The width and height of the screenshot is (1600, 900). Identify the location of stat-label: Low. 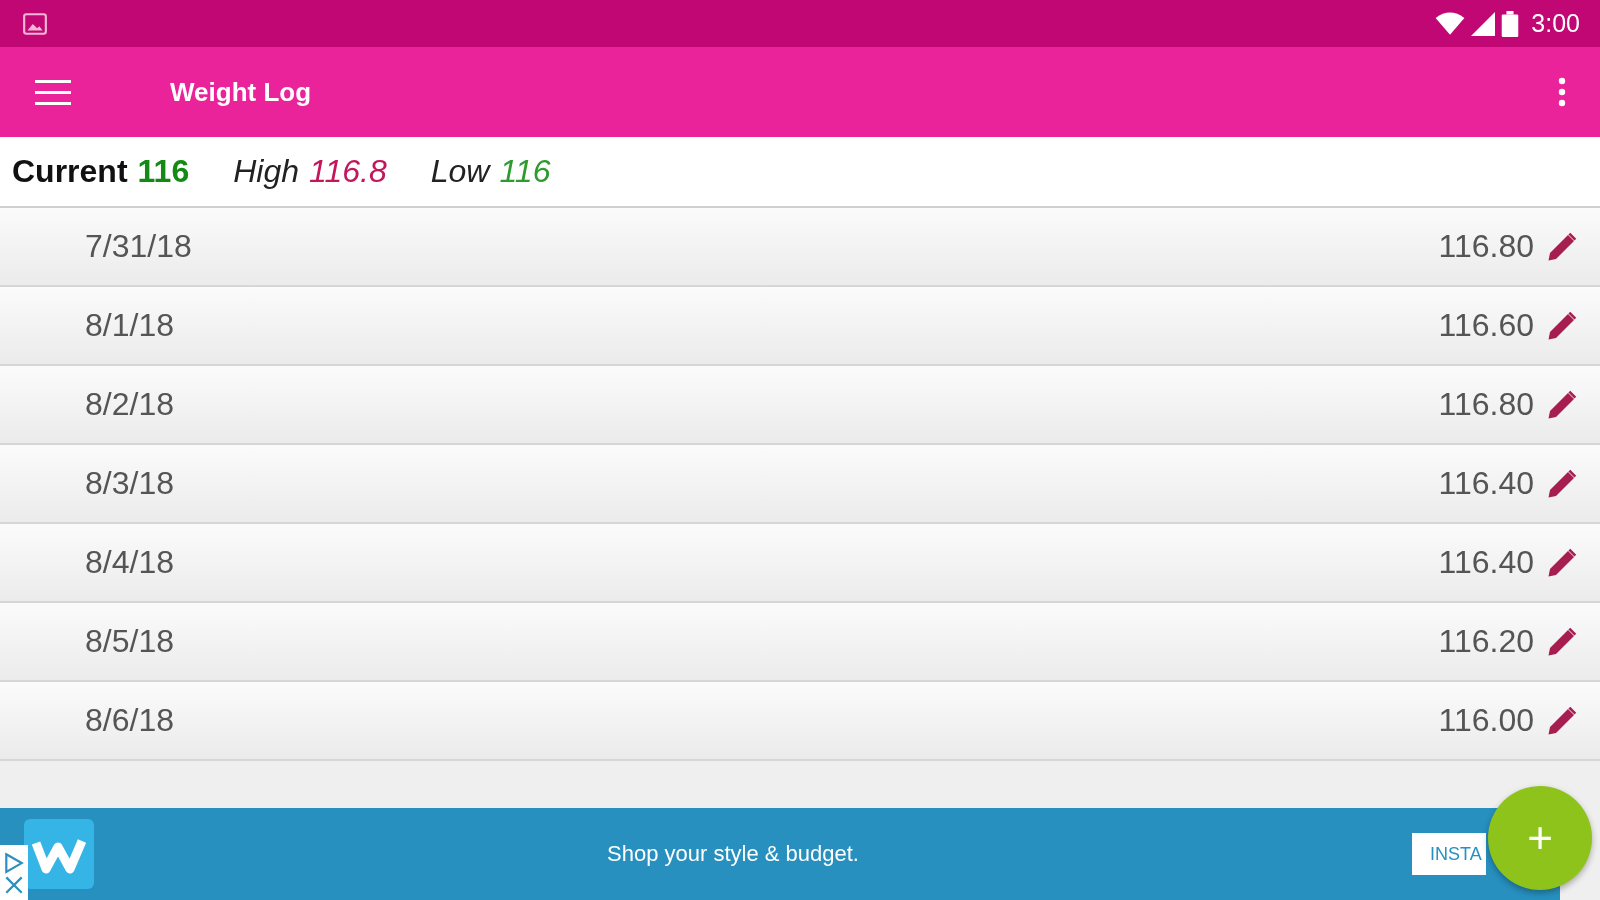
(460, 171).